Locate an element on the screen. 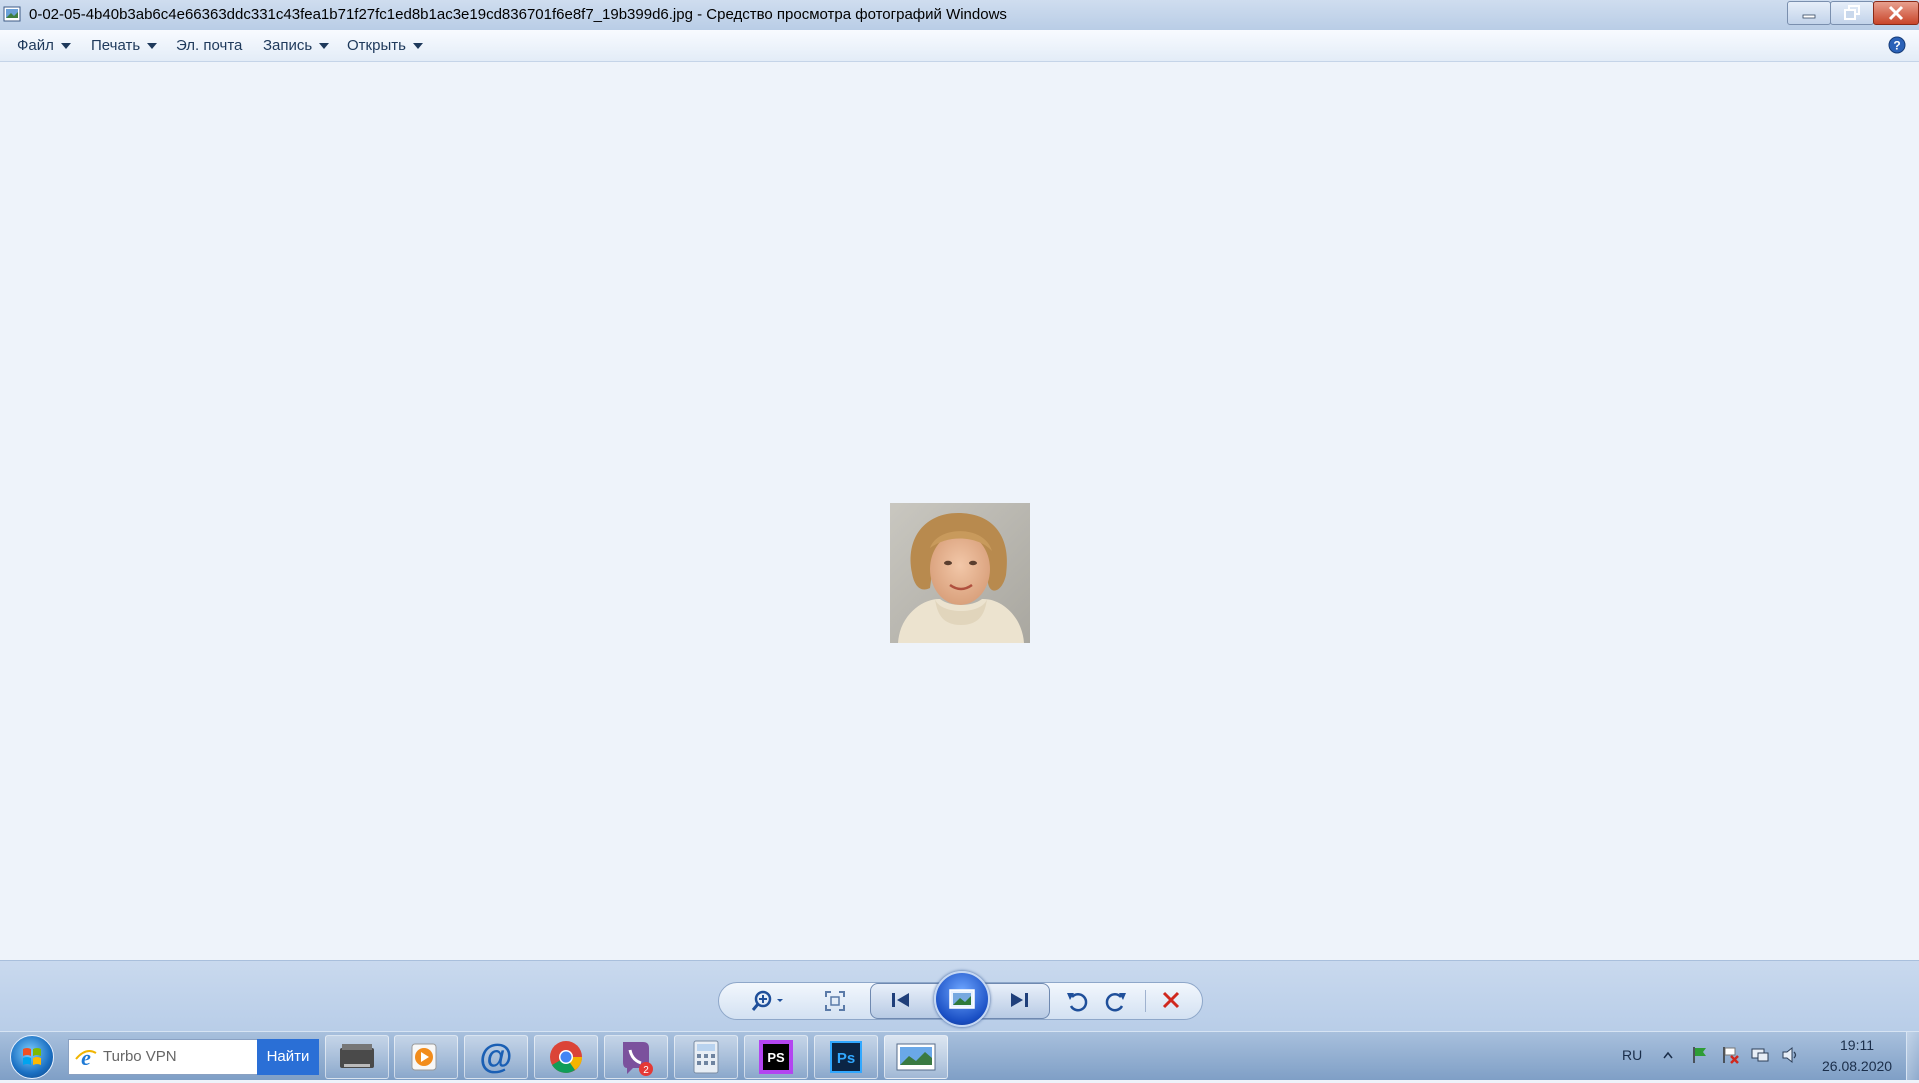 The height and width of the screenshot is (1083, 1919). search-value: Turbo VPN is located at coordinates (140, 1056).